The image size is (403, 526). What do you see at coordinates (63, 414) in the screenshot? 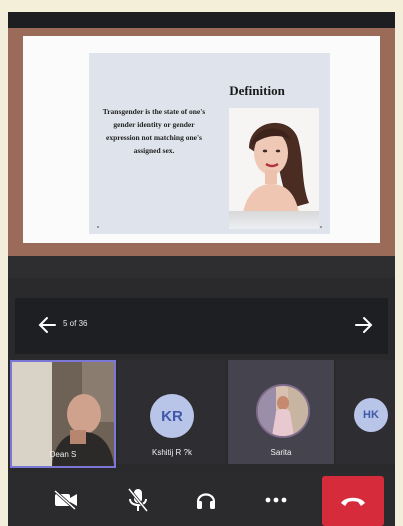
I see `participant-tile-dean: Dean S` at bounding box center [63, 414].